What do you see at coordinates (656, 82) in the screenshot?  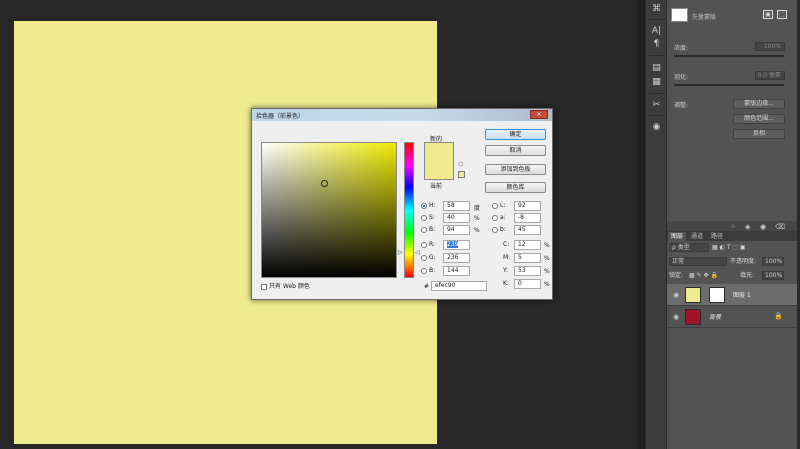 I see `properties-icon: ▦` at bounding box center [656, 82].